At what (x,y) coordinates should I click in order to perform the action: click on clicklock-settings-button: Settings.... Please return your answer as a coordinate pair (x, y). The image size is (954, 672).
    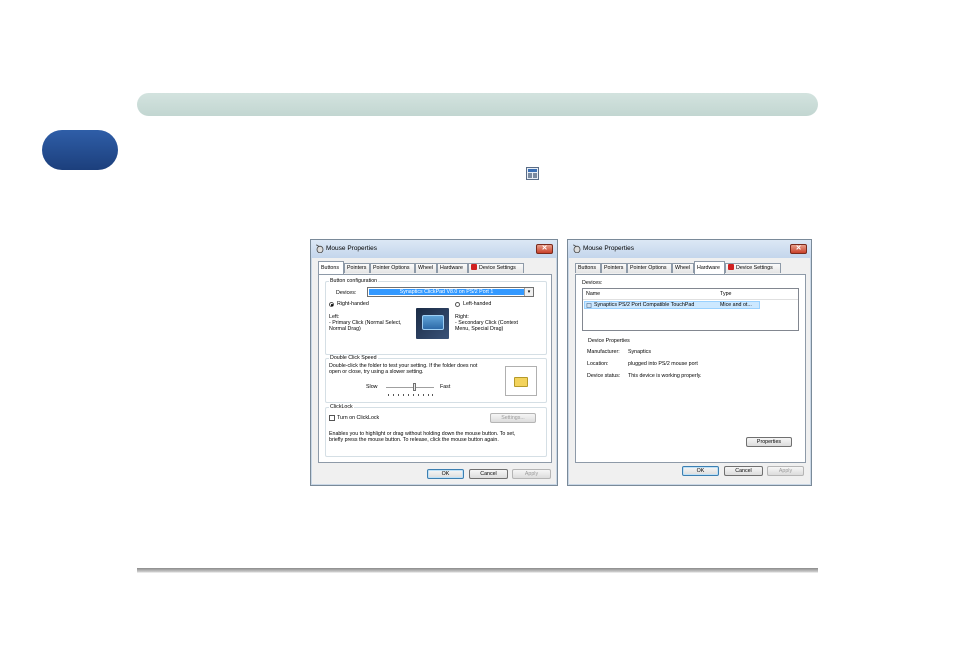
    Looking at the image, I should click on (513, 418).